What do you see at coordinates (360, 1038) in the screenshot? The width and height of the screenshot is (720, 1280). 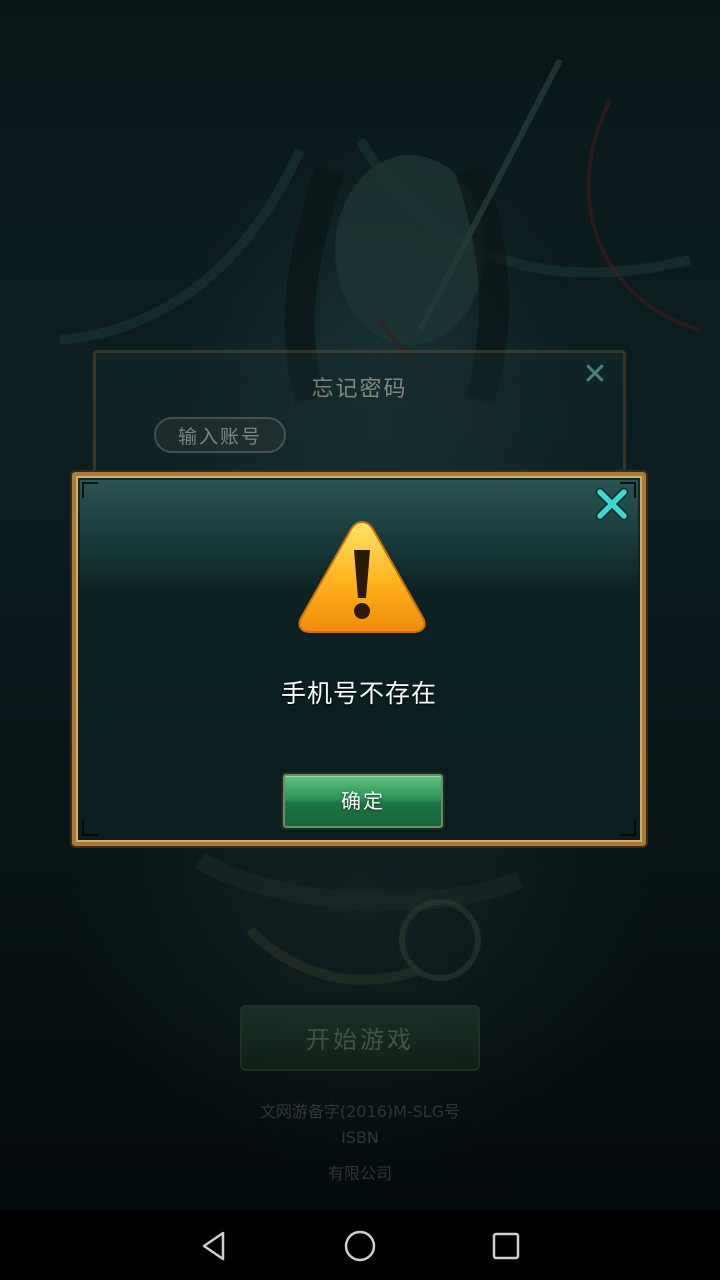 I see `start-game-button: 开始游戏` at bounding box center [360, 1038].